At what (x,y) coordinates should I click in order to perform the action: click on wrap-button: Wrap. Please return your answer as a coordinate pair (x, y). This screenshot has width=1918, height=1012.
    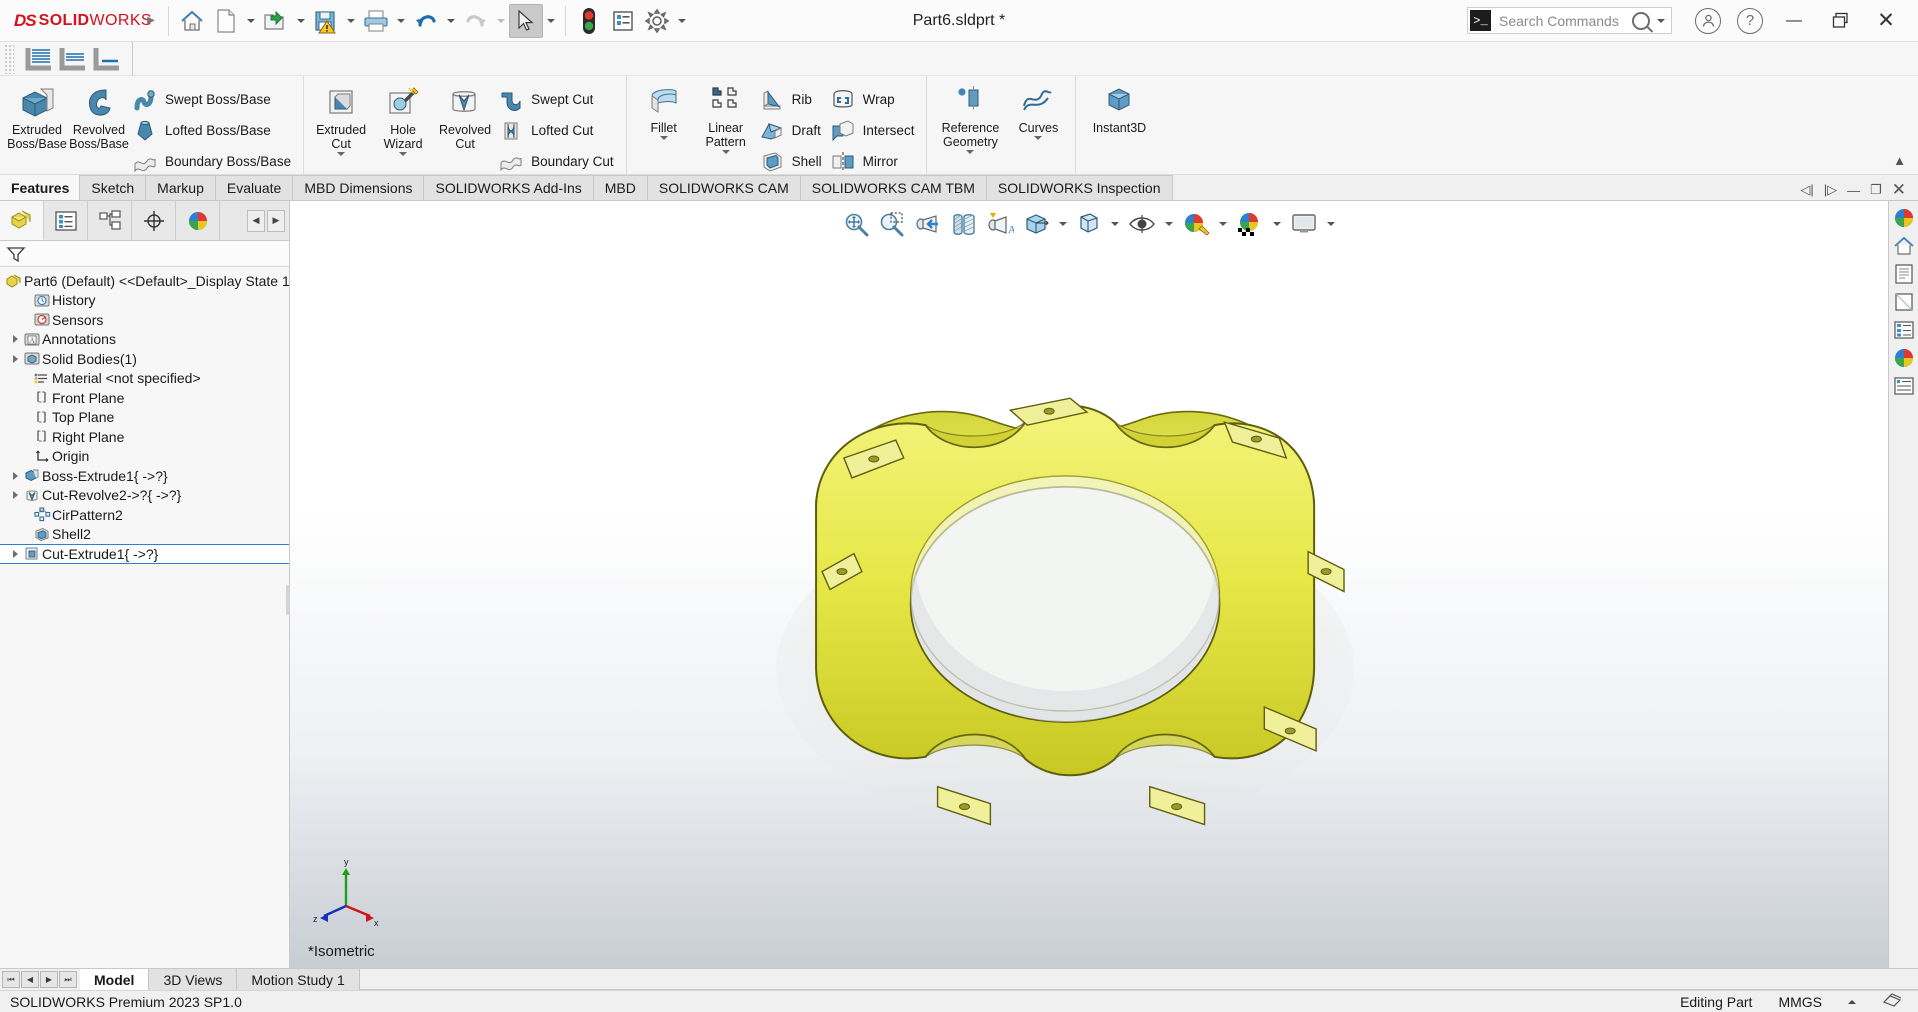
    Looking at the image, I should click on (874, 99).